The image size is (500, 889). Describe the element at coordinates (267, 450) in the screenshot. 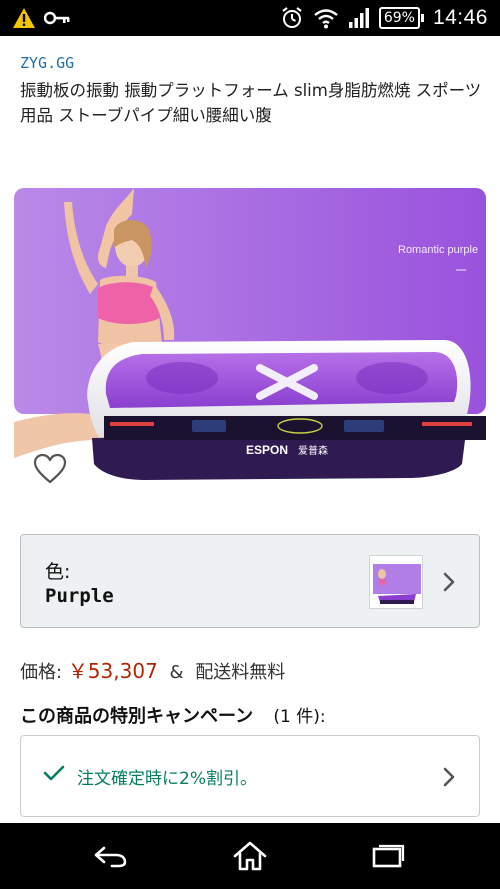

I see `device-brand-text: ESPON` at that location.